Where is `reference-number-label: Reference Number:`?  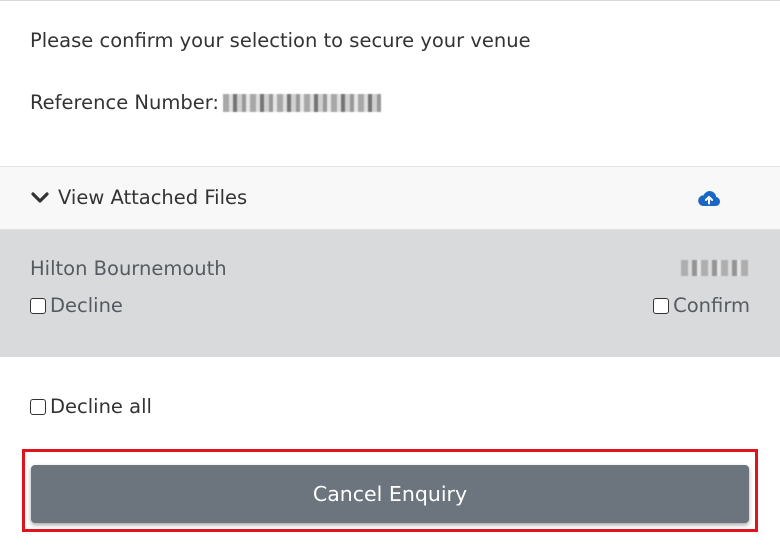 reference-number-label: Reference Number: is located at coordinates (124, 102).